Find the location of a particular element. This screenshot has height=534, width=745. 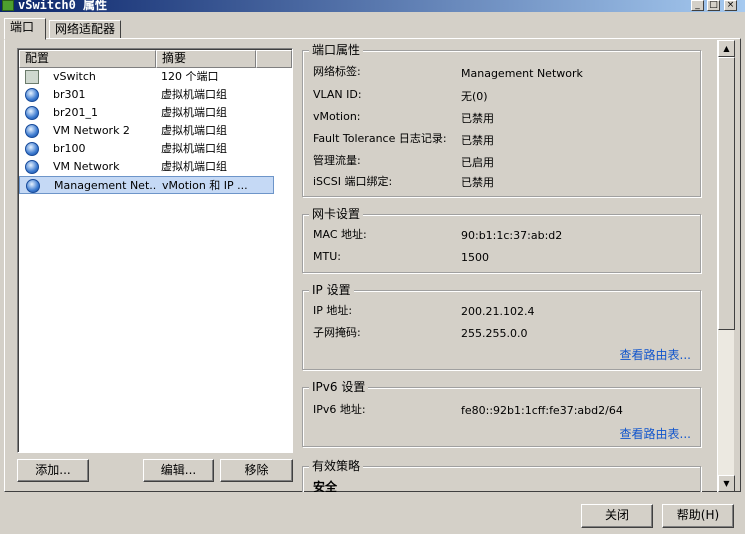

item-name: br201_1 is located at coordinates (75, 112).